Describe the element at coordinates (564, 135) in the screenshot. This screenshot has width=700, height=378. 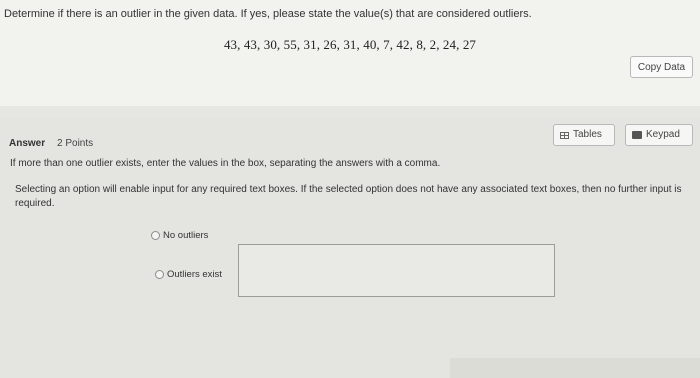
I see `table-icon` at that location.